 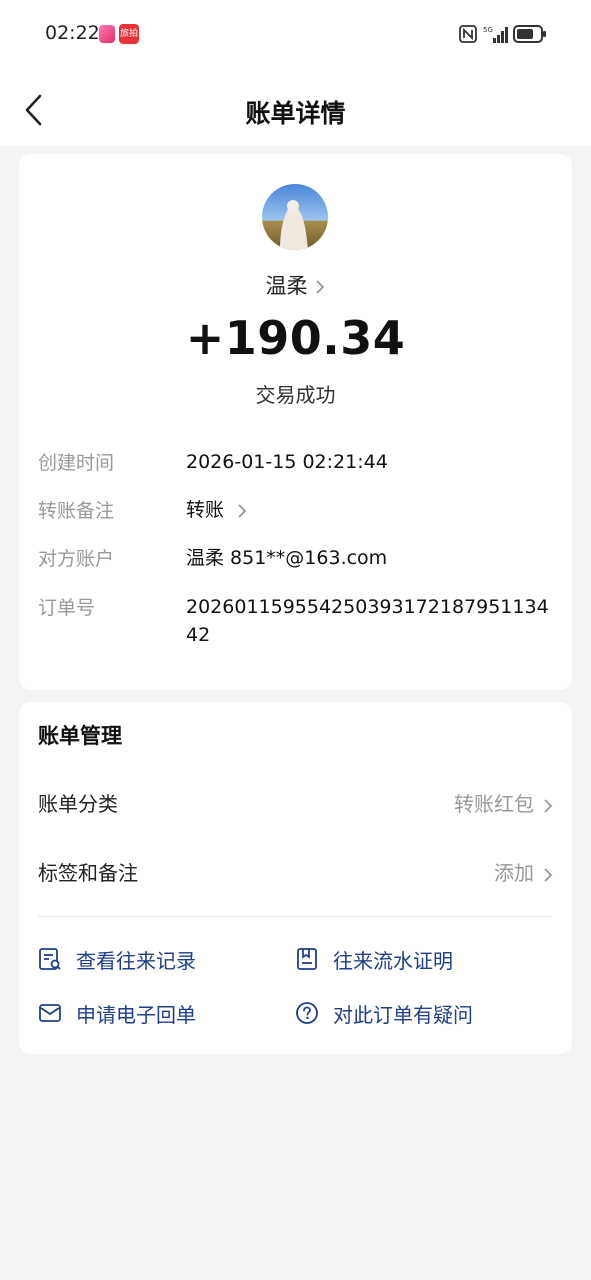 I want to click on app-notification-icon, so click(x=107, y=34).